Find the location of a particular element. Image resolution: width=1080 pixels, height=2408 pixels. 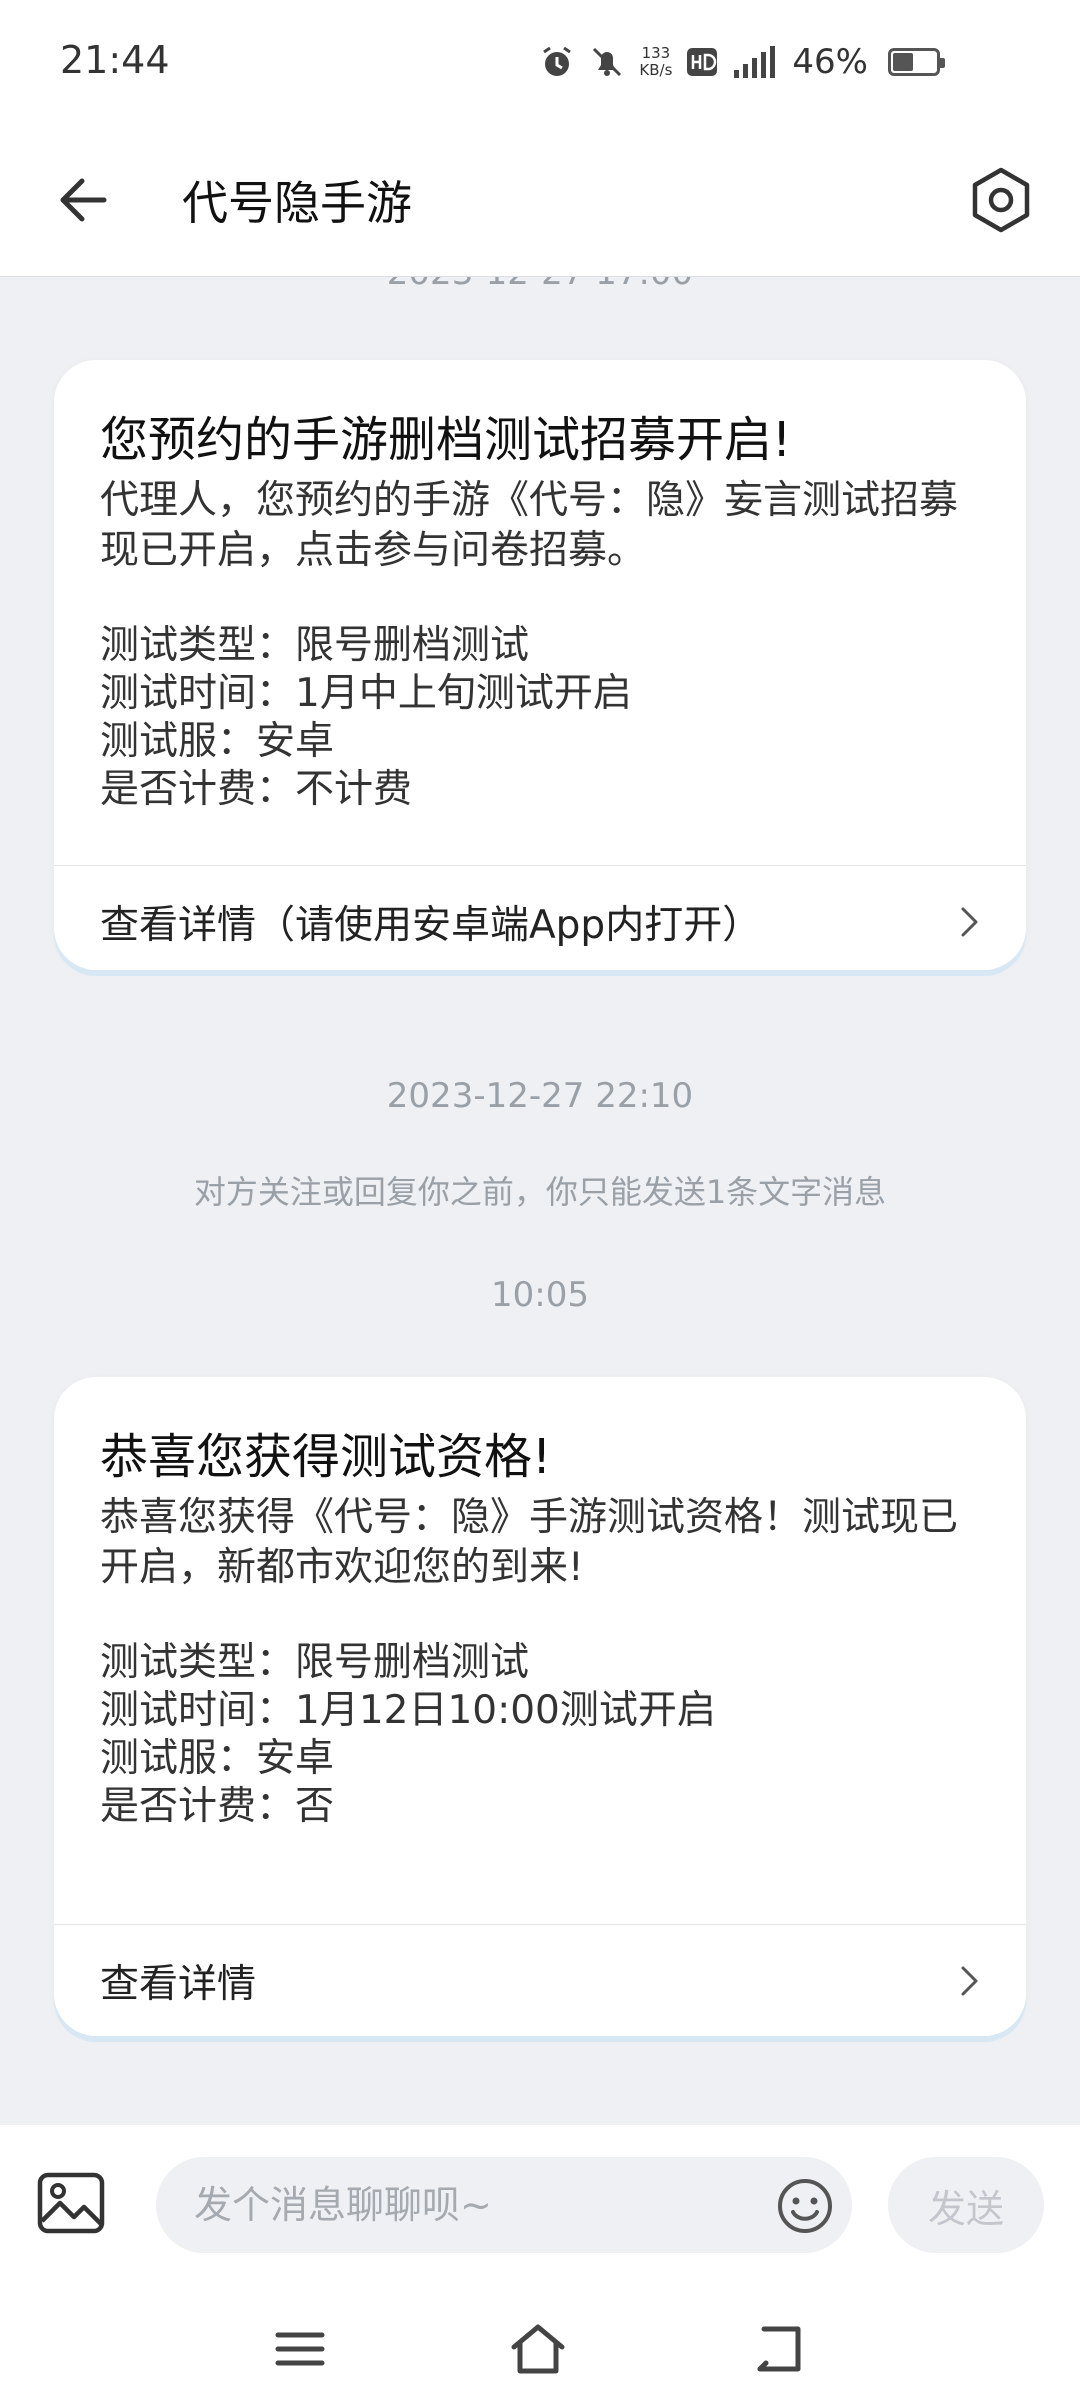

test-time: 测试时间：1月中上旬测试开启 is located at coordinates (366, 693).